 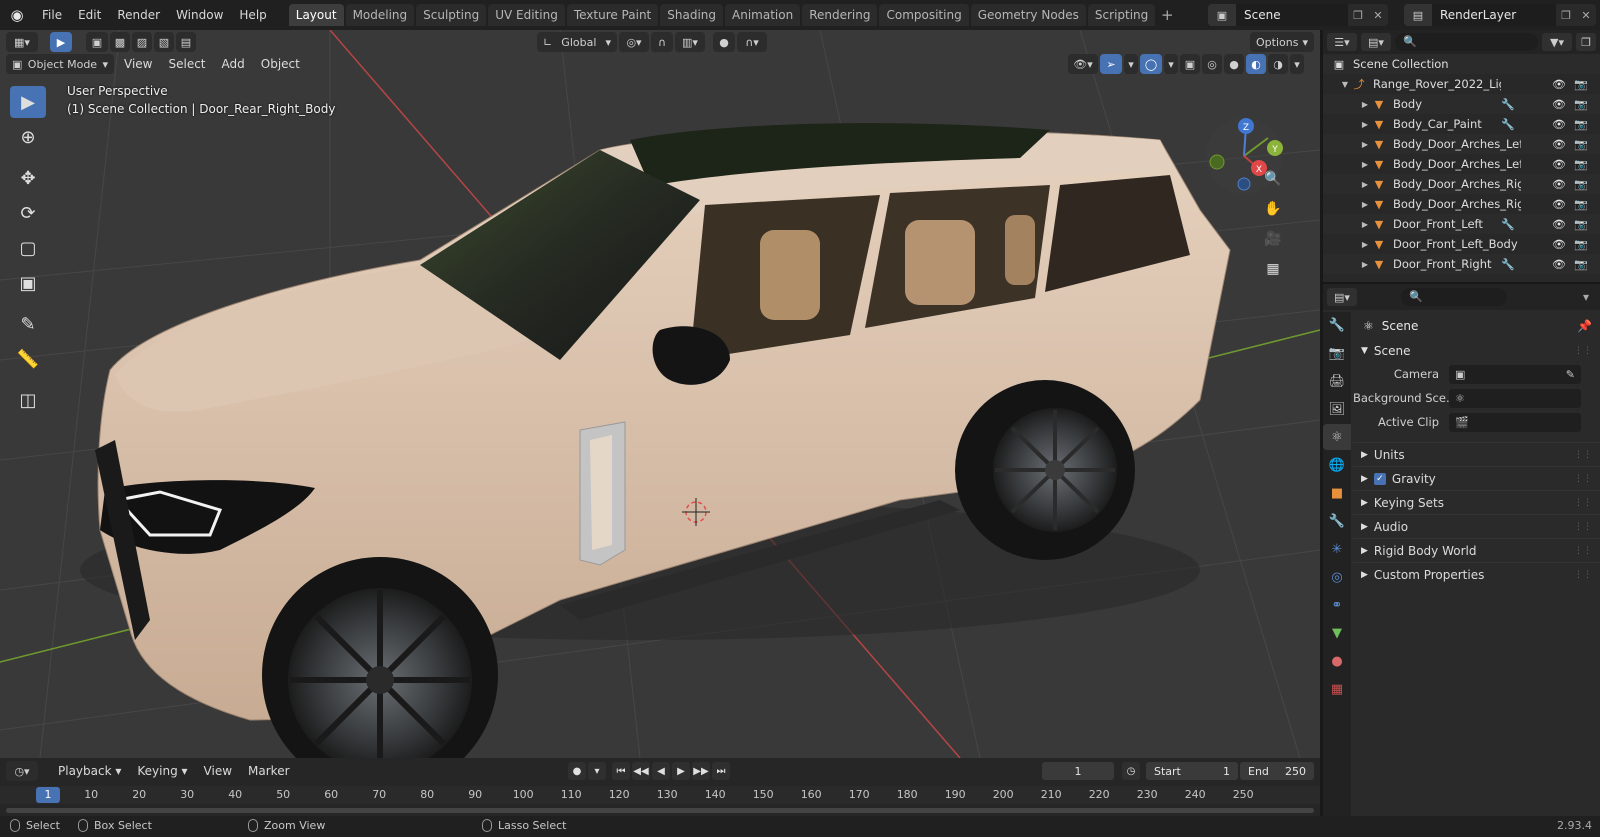 What do you see at coordinates (28, 283) in the screenshot?
I see `transform-tool-icon: ▣` at bounding box center [28, 283].